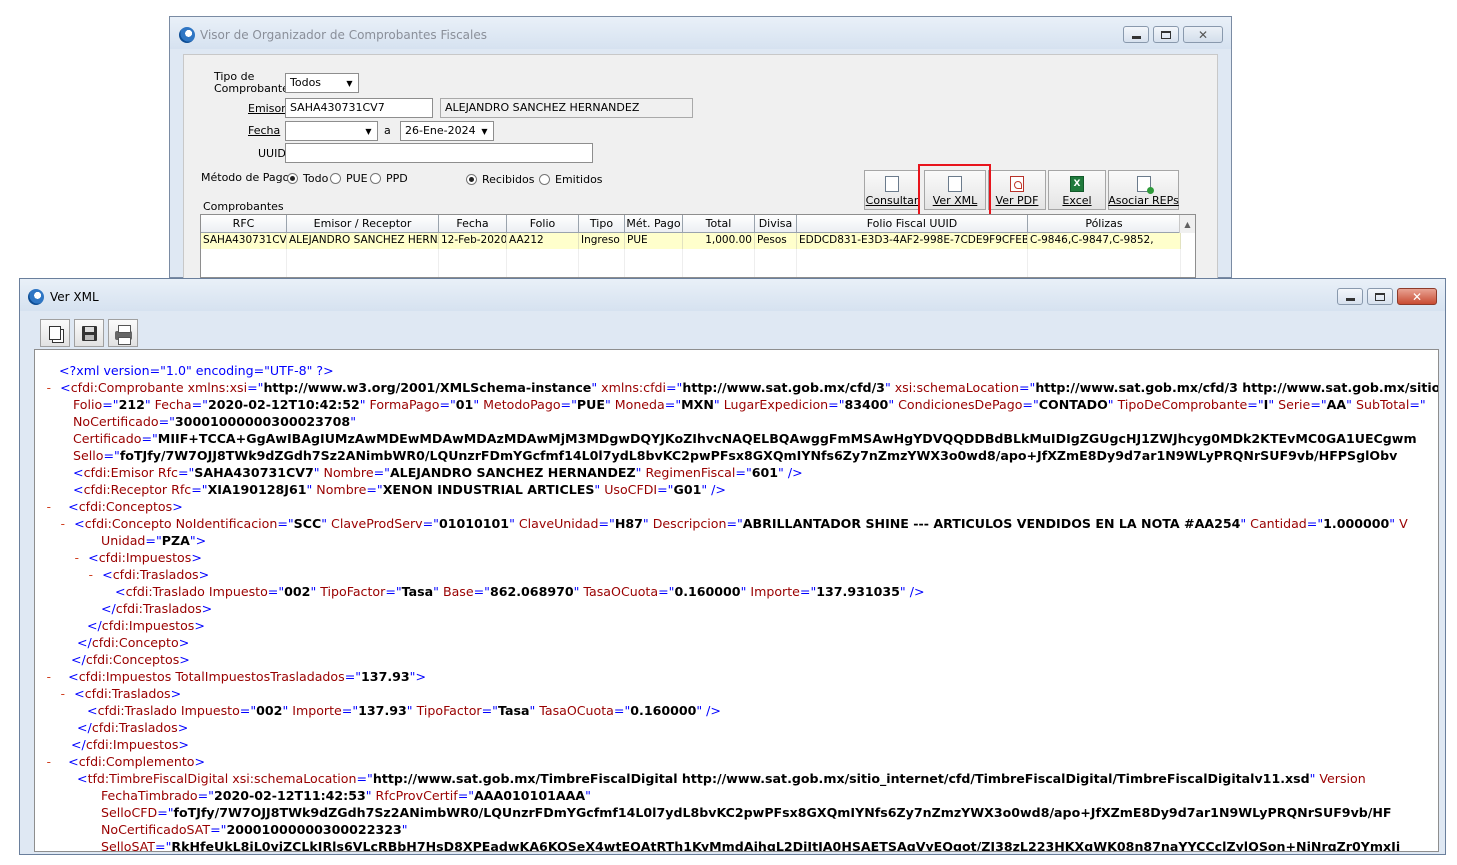 This screenshot has height=865, width=1457. What do you see at coordinates (473, 241) in the screenshot?
I see `cell-fecha: 12-Feb-2020` at bounding box center [473, 241].